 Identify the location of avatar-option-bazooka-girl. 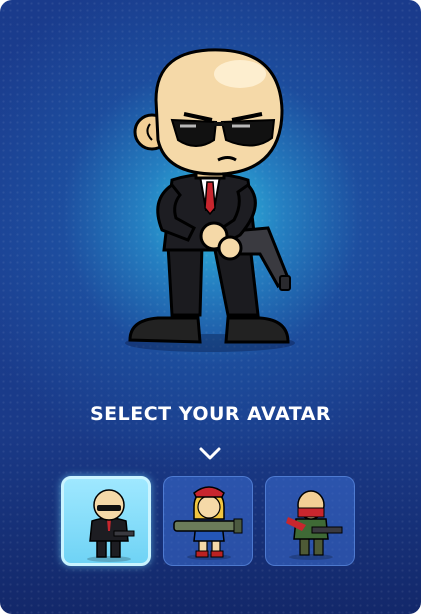
(208, 521).